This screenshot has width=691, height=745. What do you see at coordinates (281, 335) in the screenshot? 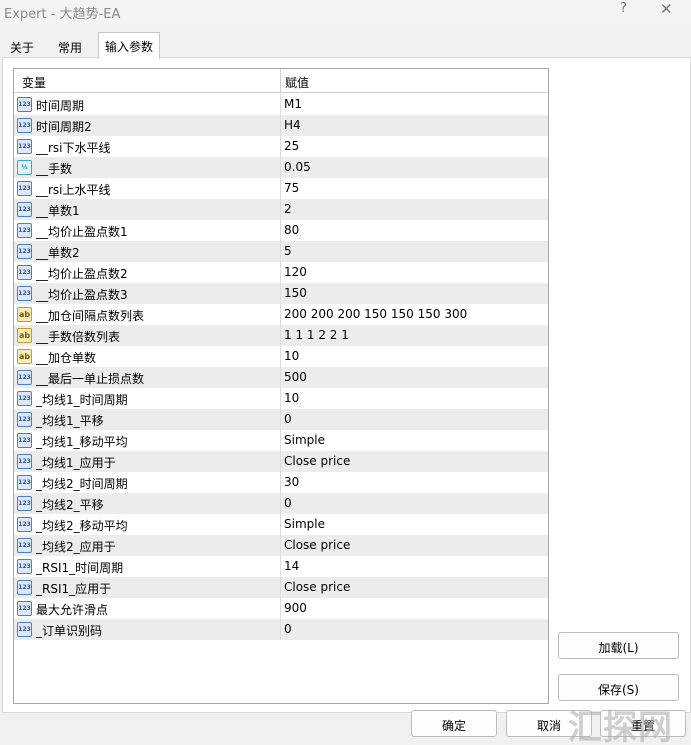
I see `table-row: ab __手数倍数列表 1 1 1 2 2 1` at bounding box center [281, 335].